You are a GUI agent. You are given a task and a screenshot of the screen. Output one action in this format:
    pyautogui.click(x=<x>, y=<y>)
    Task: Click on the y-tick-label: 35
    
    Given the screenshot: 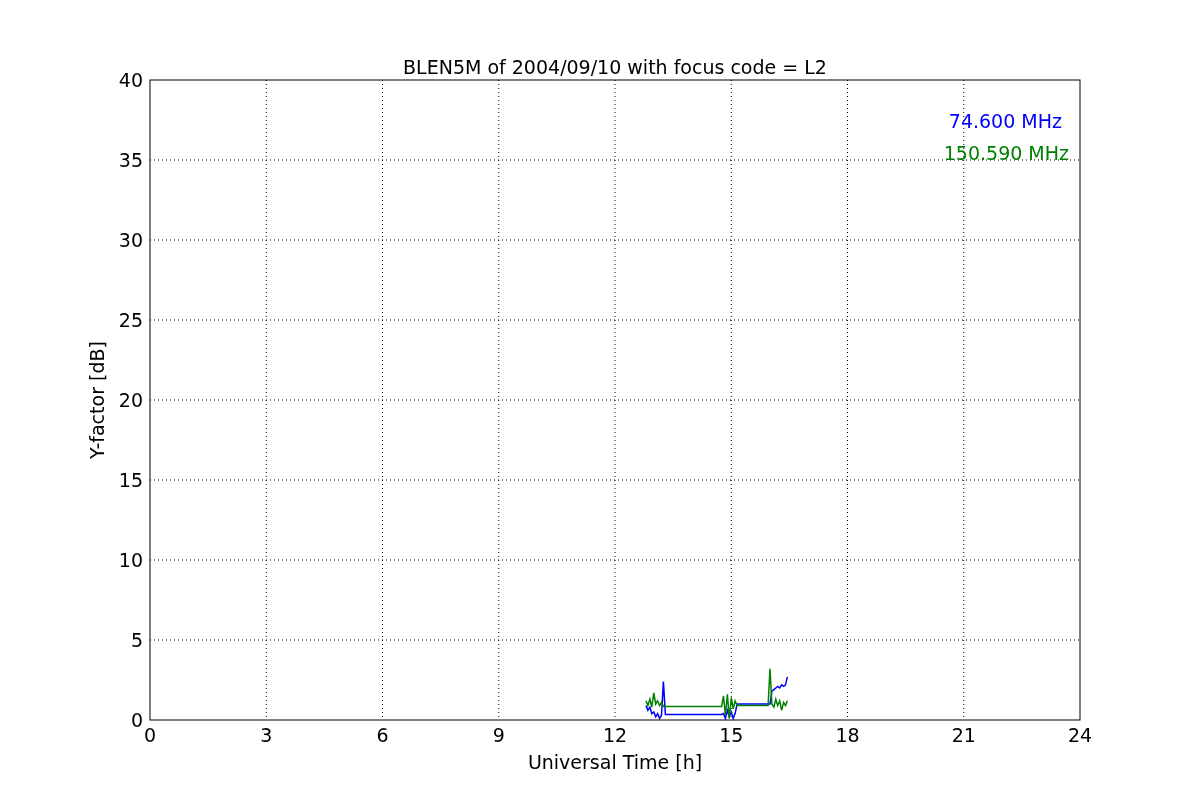 What is the action you would take?
    pyautogui.click(x=130, y=160)
    